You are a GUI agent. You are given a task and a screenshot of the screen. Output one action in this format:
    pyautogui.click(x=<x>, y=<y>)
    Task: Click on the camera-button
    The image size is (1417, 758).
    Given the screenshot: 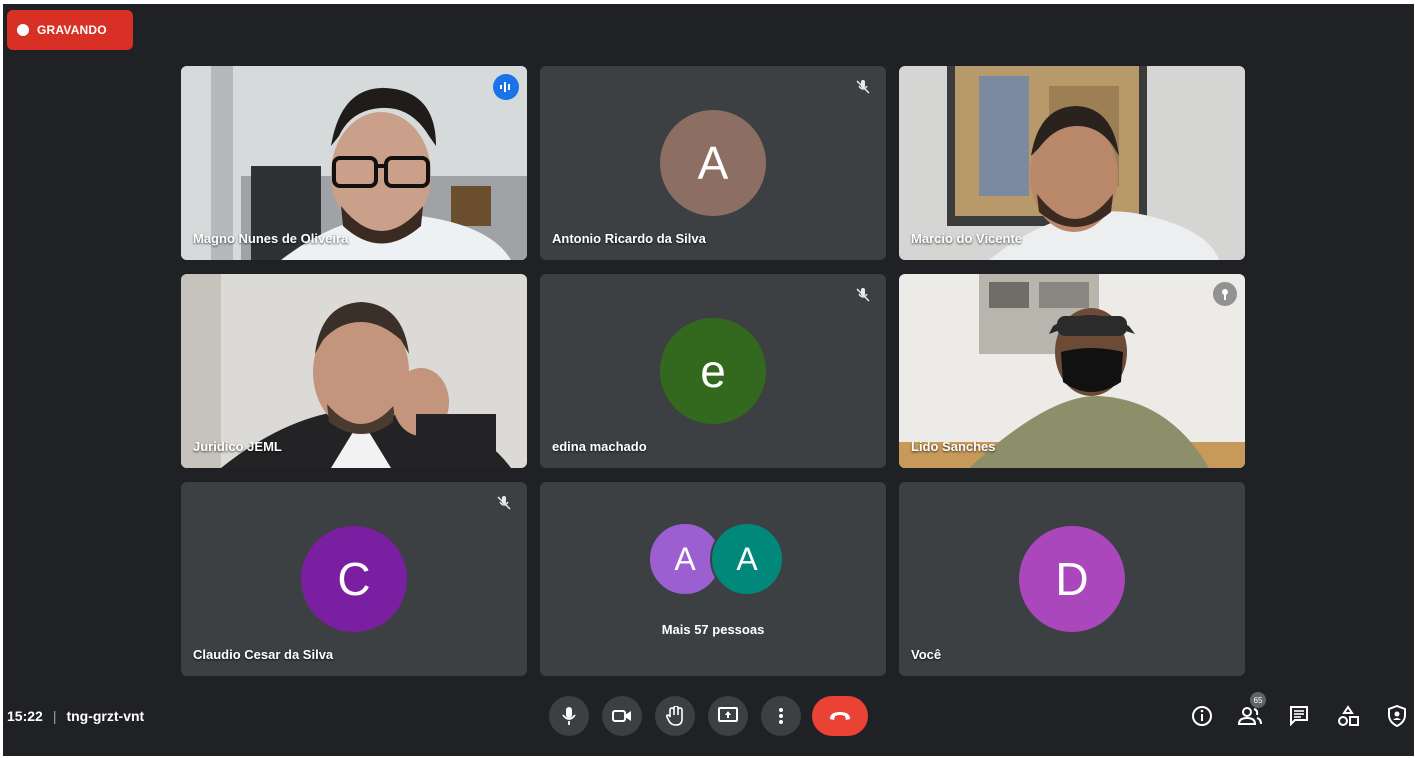 What is the action you would take?
    pyautogui.click(x=622, y=716)
    